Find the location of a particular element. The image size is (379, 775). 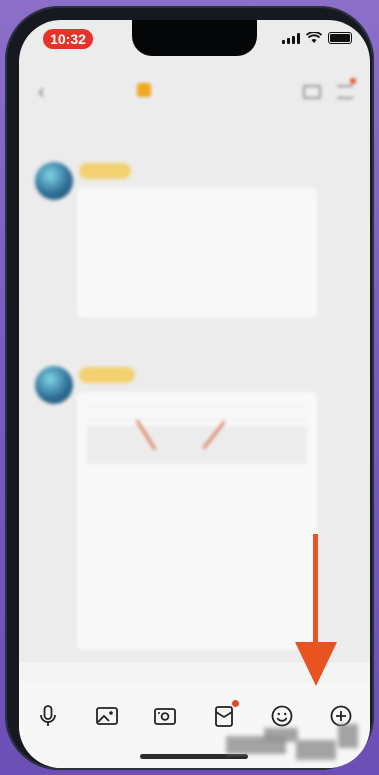

chat-header: ‹ is located at coordinates (194, 81).